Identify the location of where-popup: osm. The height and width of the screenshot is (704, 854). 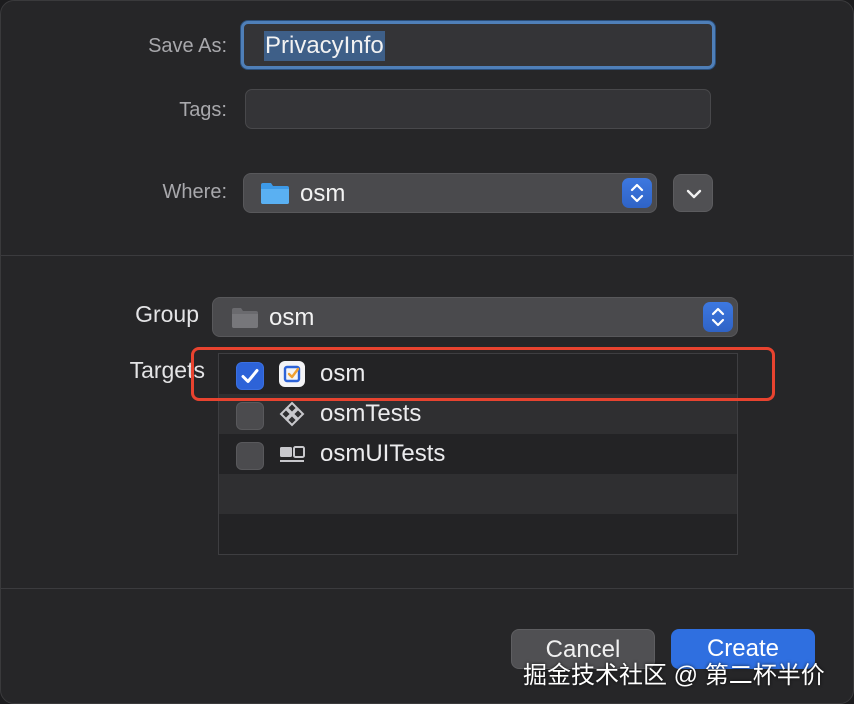
(450, 193).